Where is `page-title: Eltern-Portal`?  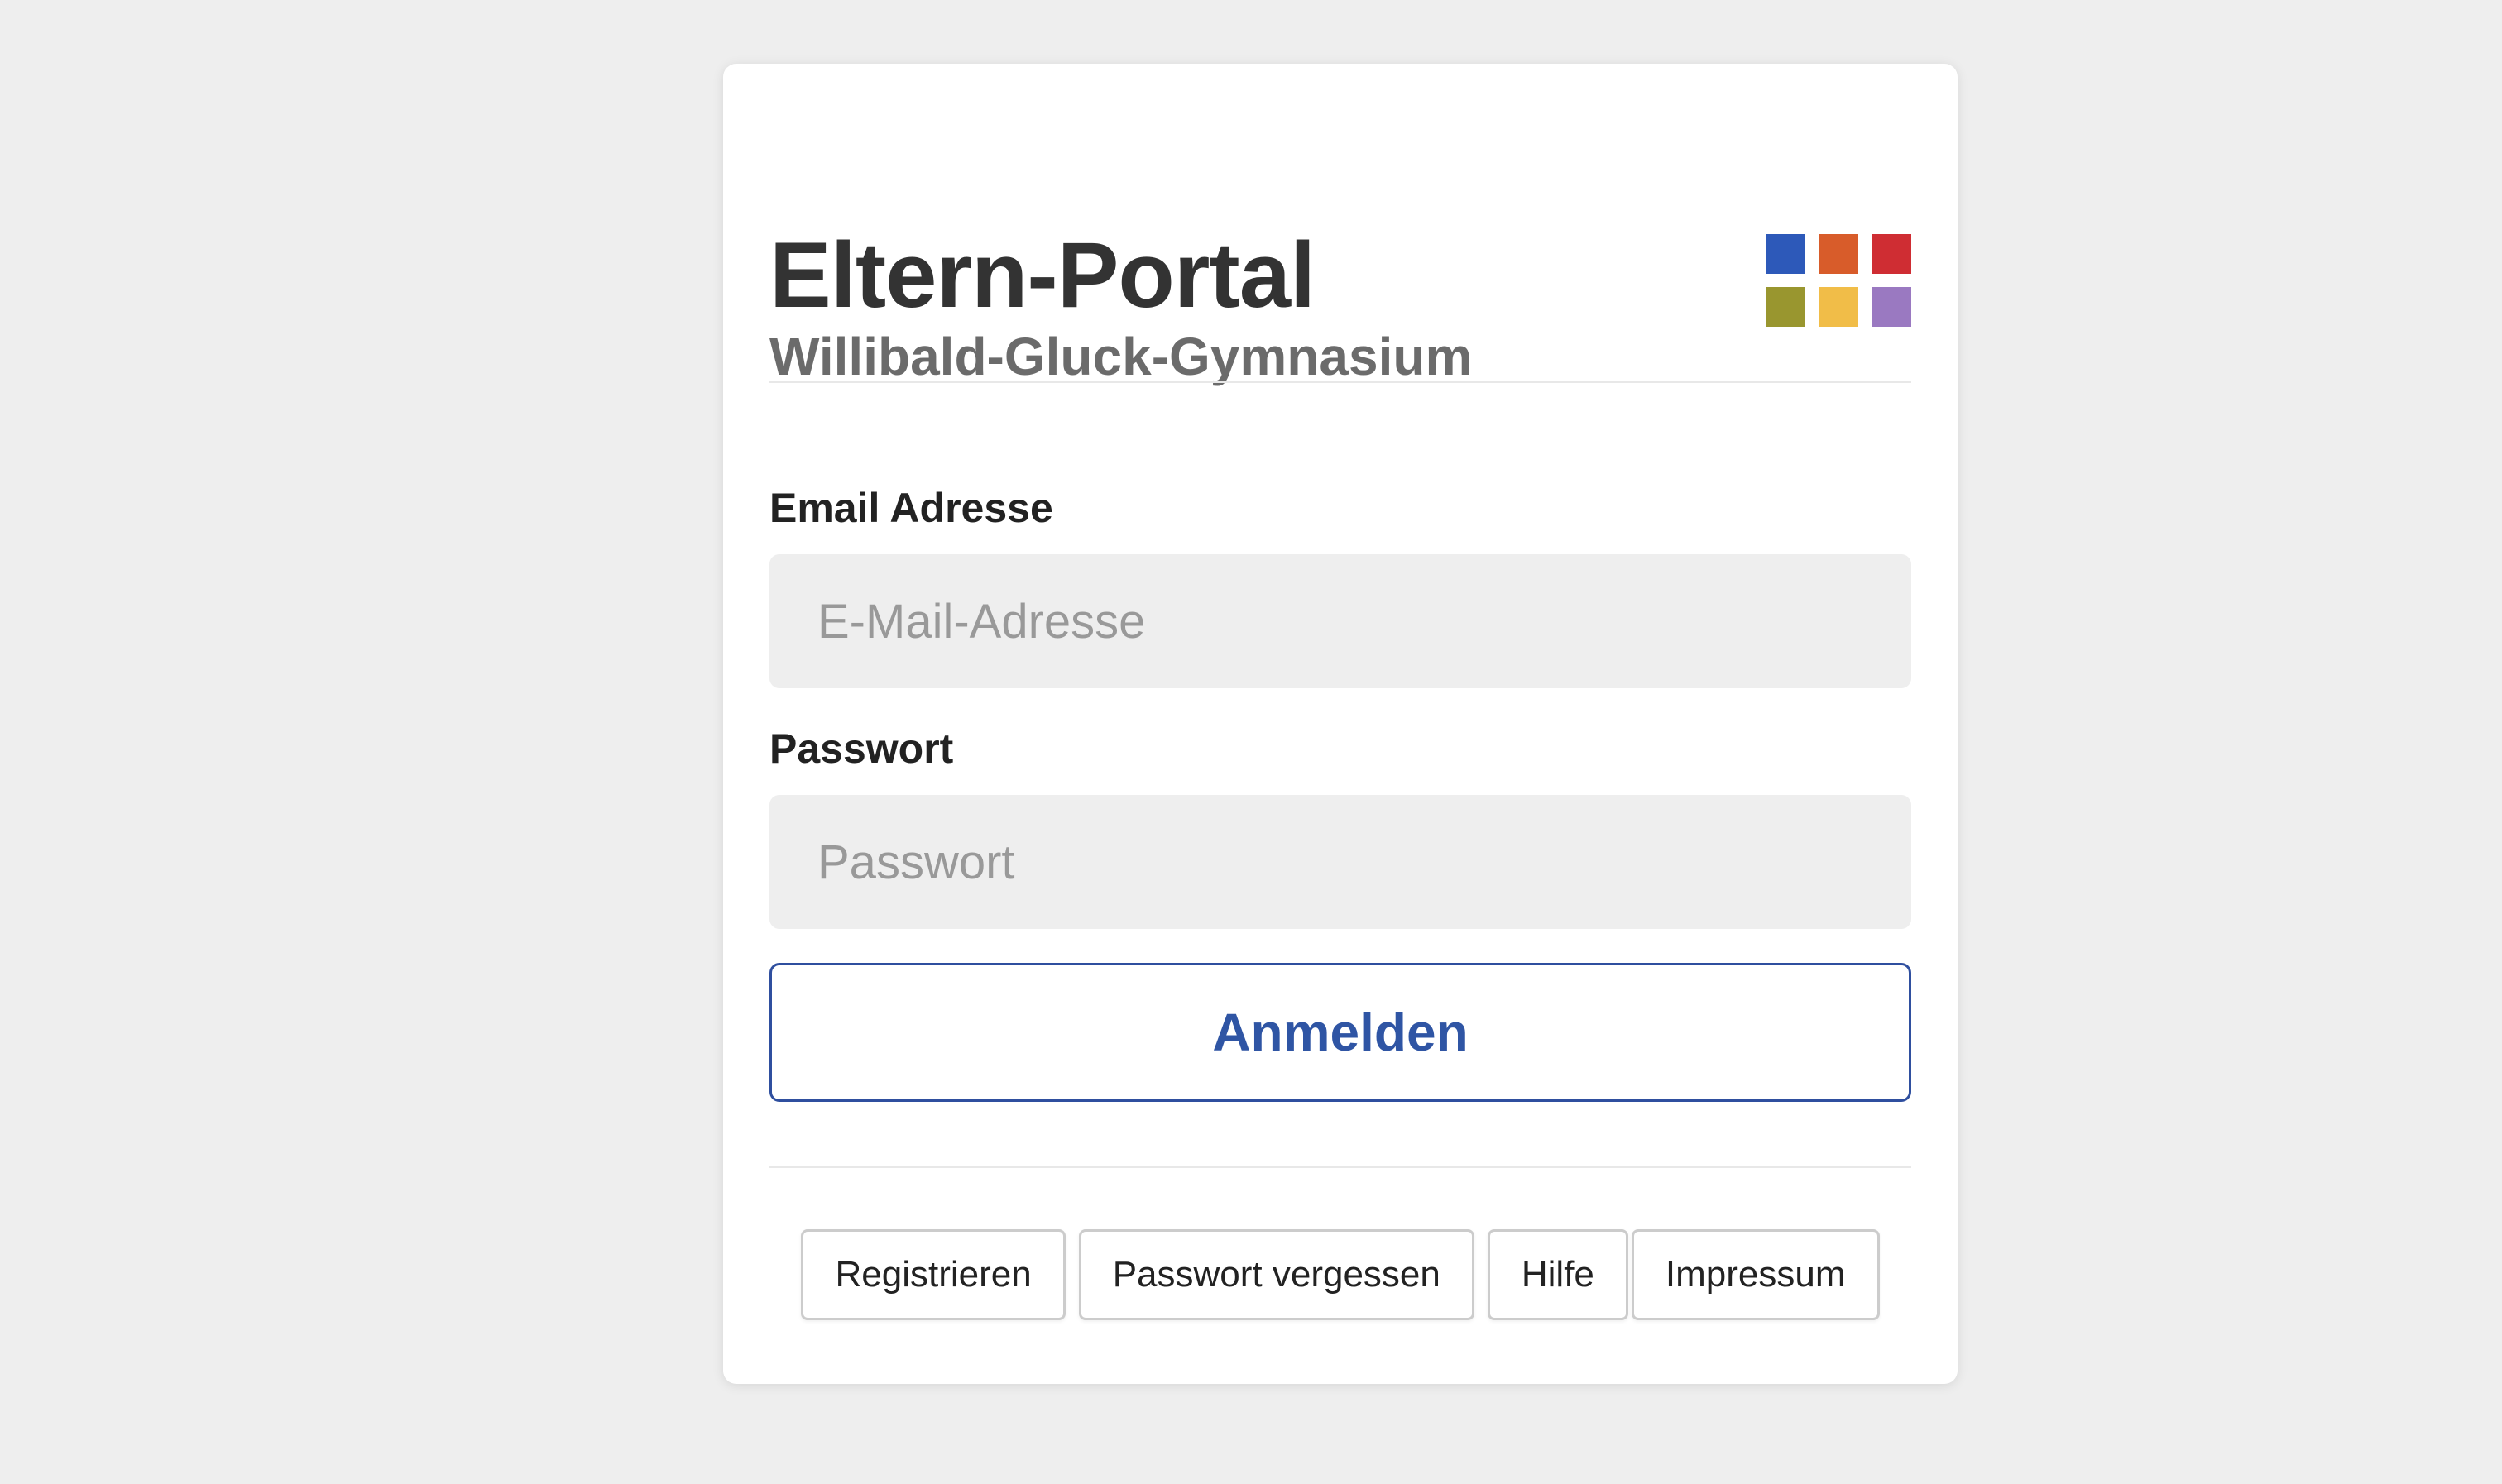 page-title: Eltern-Portal is located at coordinates (1042, 275).